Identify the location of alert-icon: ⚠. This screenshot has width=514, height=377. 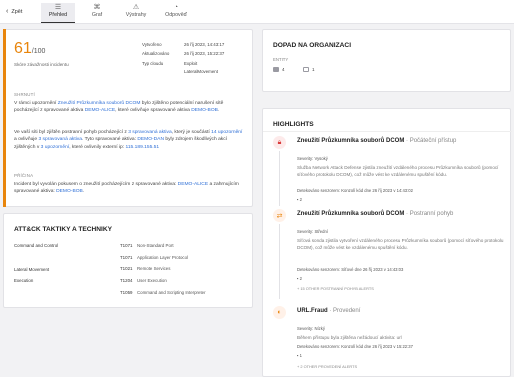
(136, 7).